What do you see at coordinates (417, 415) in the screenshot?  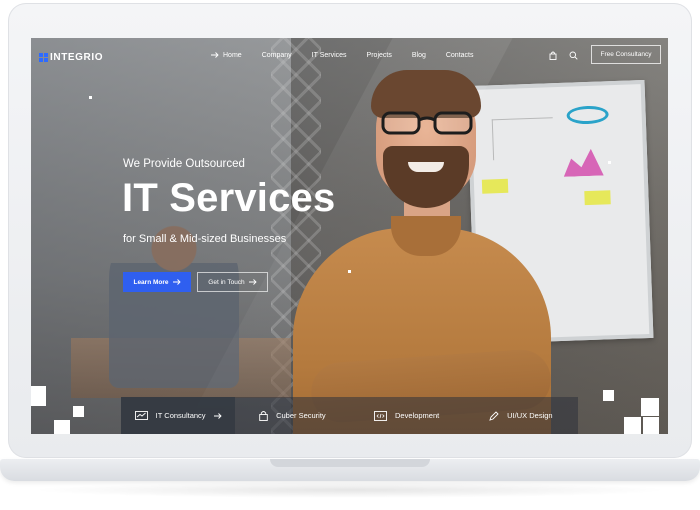 I see `service-label: Development` at bounding box center [417, 415].